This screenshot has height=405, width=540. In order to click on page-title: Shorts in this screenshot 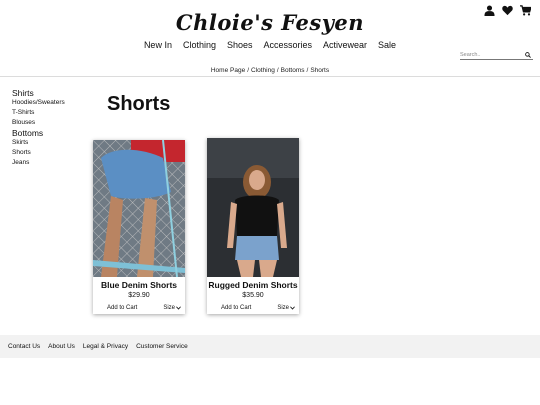, I will do `click(139, 104)`.